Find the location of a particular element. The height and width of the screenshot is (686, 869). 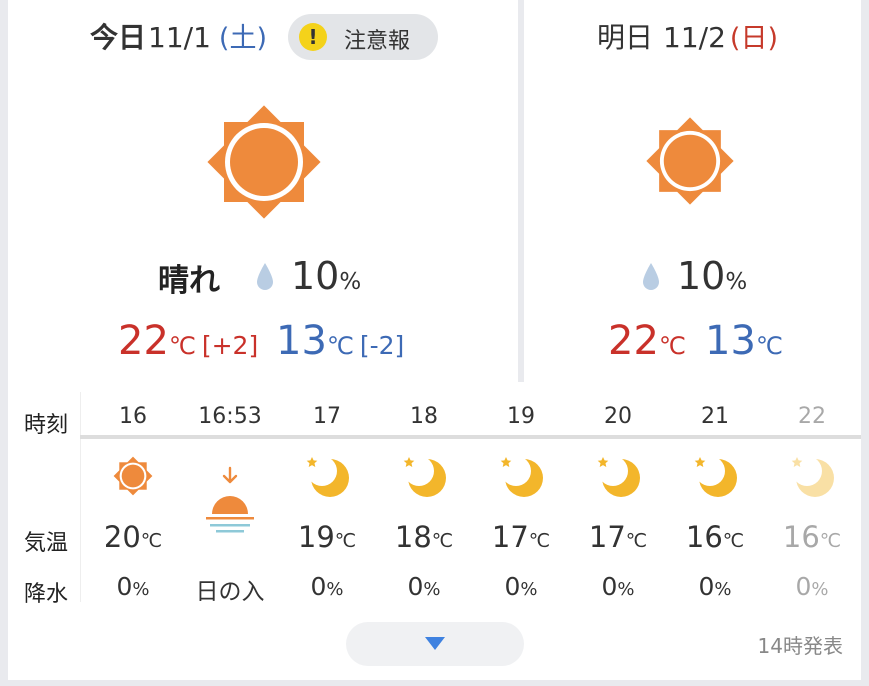

today-low-unit: ℃ is located at coordinates (340, 346).